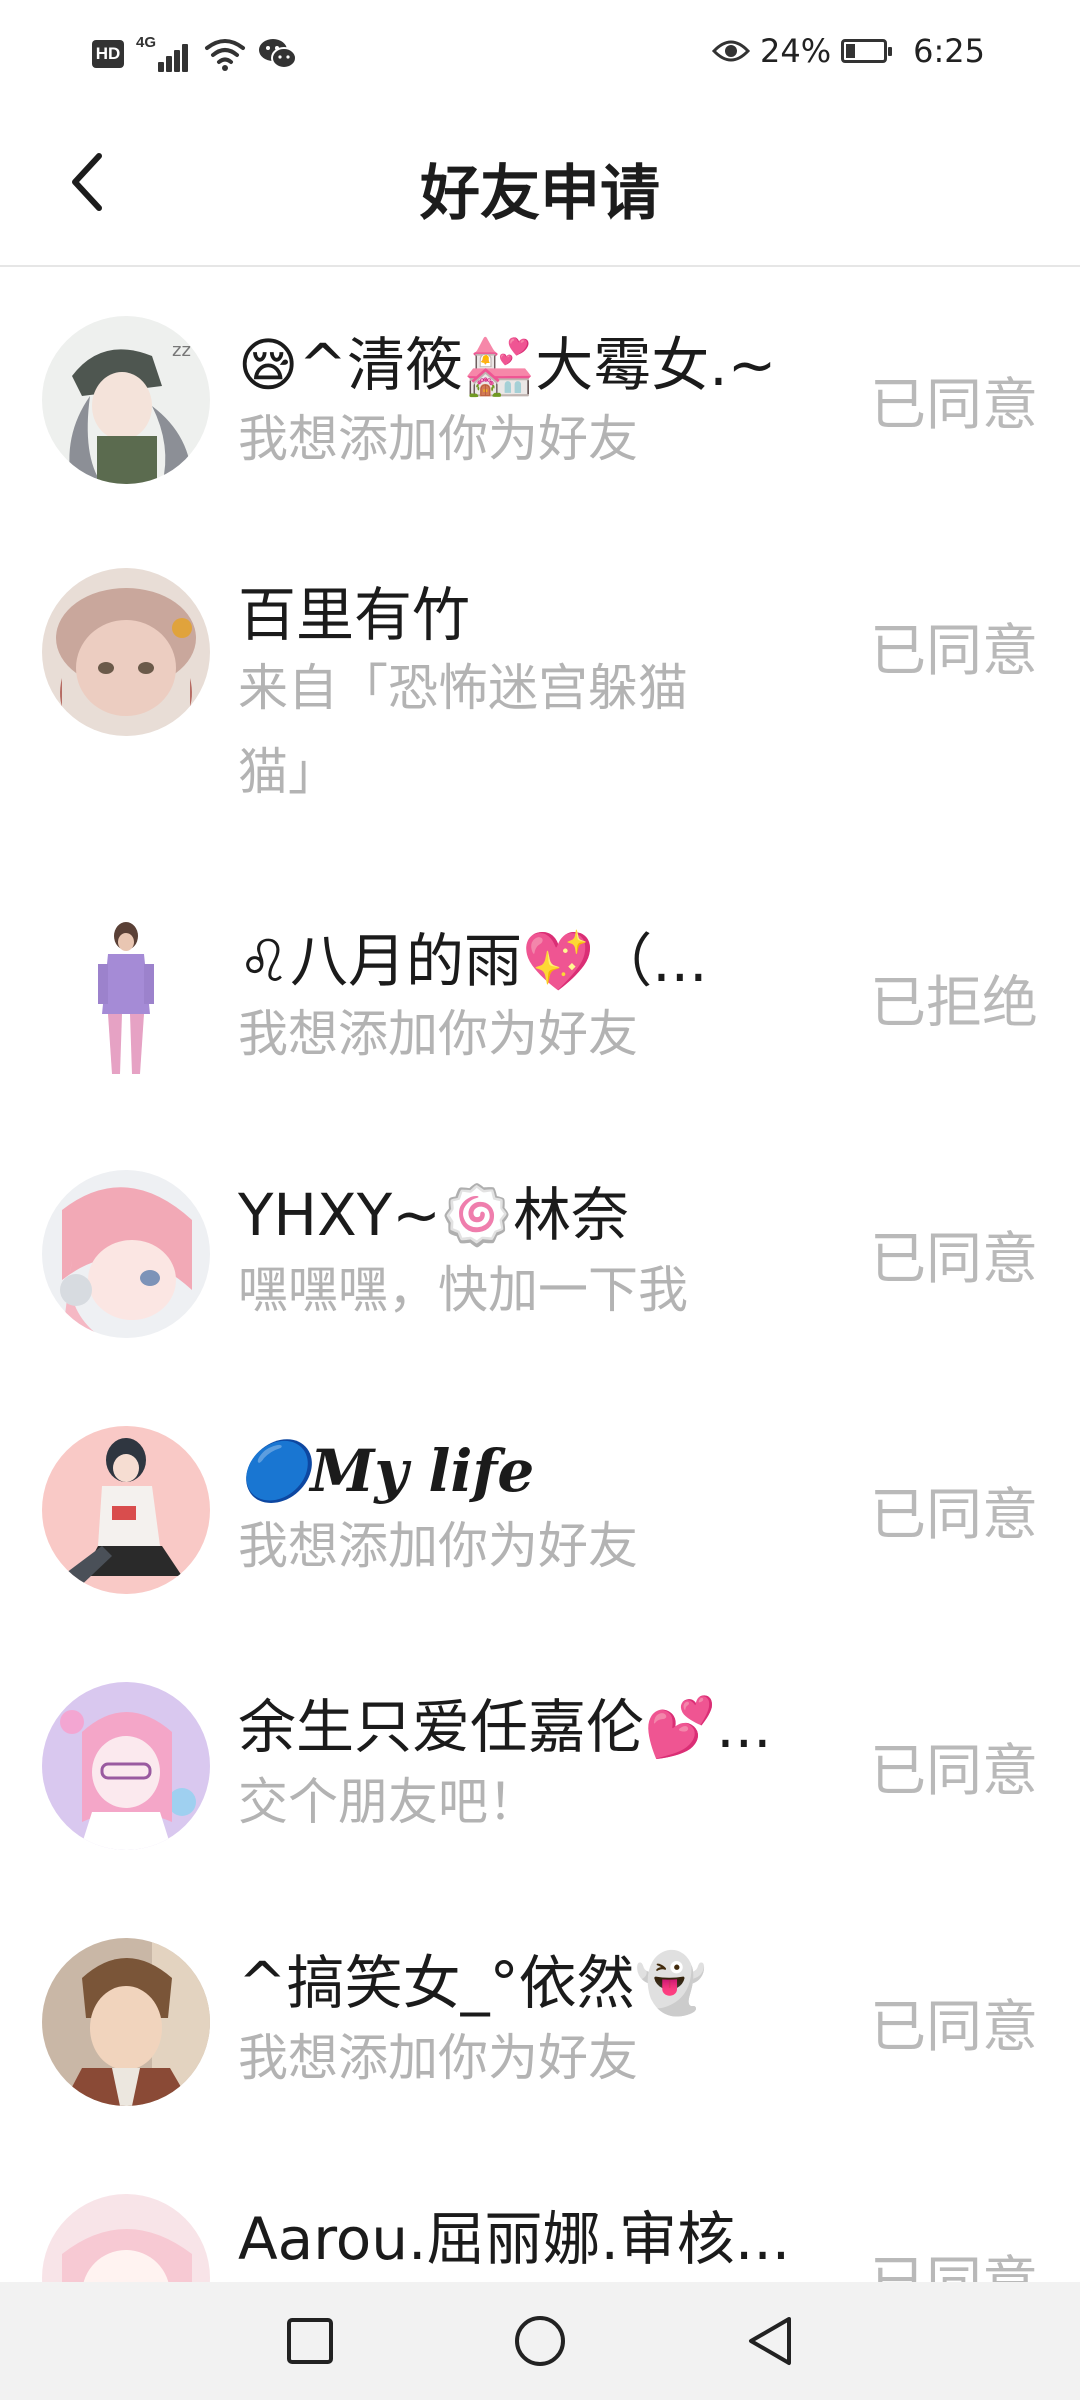  I want to click on eye-icon, so click(731, 51).